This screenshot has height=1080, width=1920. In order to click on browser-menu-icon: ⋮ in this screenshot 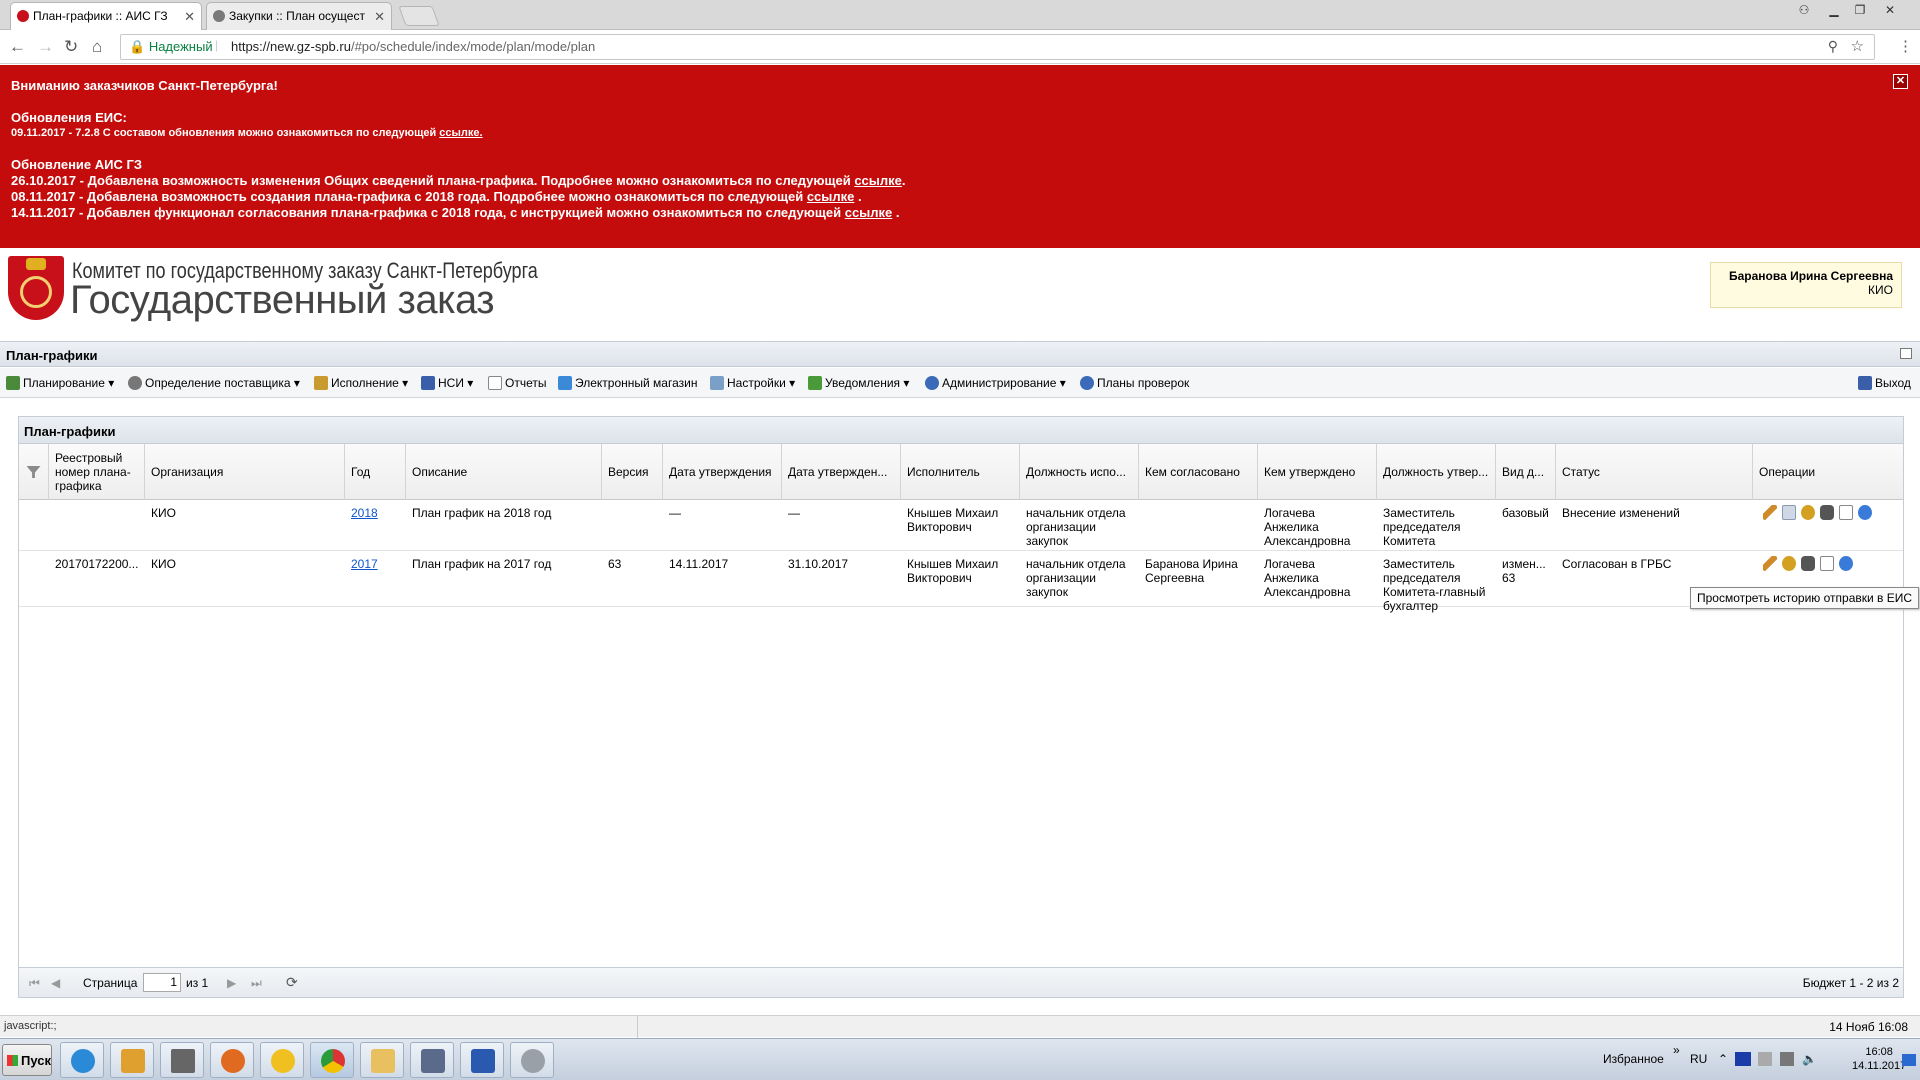, I will do `click(1905, 47)`.